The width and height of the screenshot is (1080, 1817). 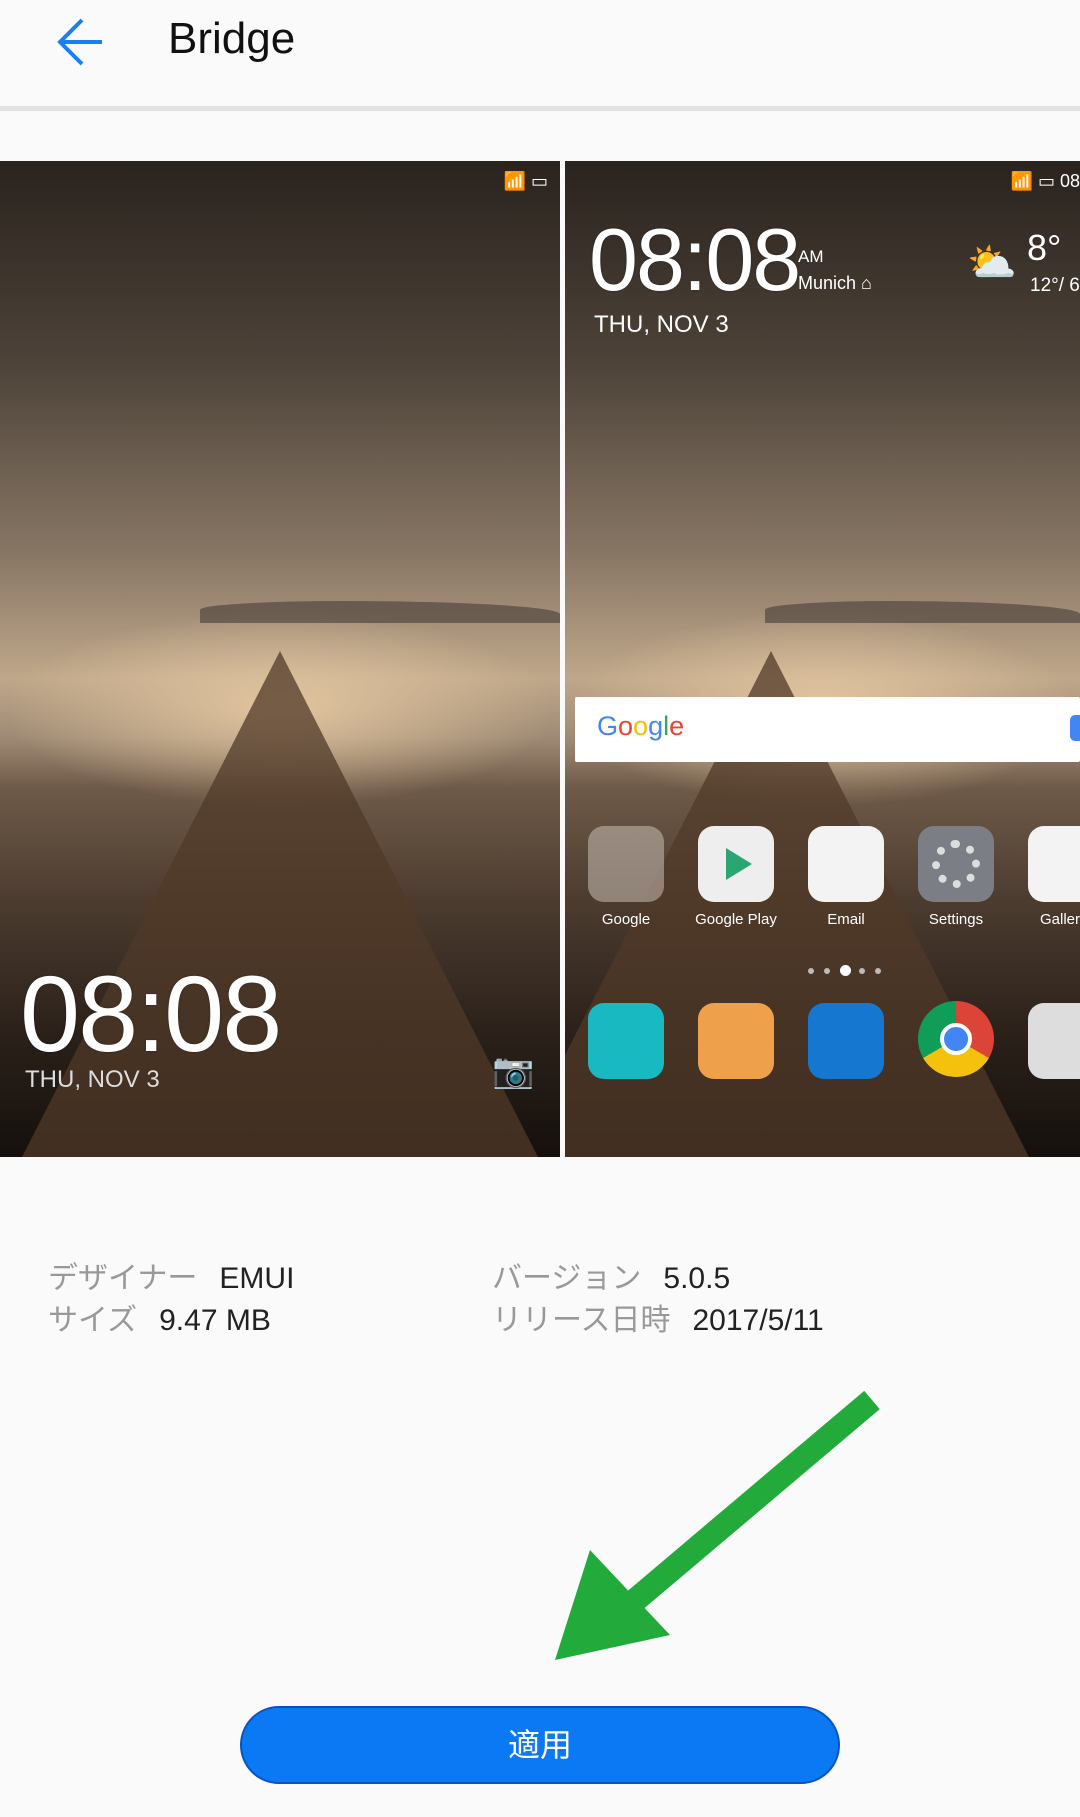 What do you see at coordinates (626, 919) in the screenshot?
I see `app-label: Google` at bounding box center [626, 919].